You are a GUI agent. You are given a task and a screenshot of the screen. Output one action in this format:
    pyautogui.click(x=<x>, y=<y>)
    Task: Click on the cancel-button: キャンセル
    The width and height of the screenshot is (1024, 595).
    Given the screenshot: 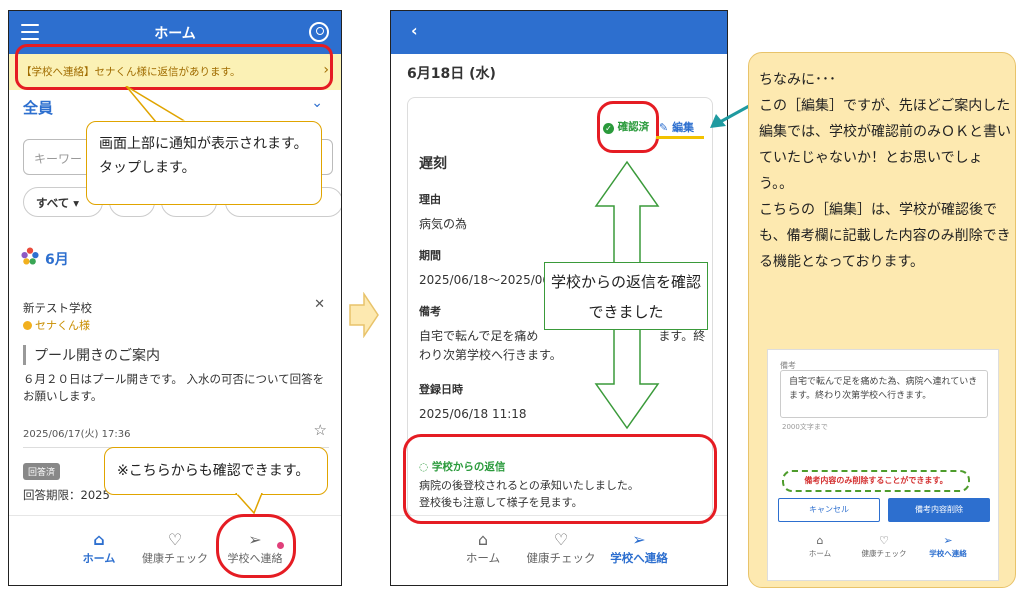 What is the action you would take?
    pyautogui.click(x=829, y=510)
    